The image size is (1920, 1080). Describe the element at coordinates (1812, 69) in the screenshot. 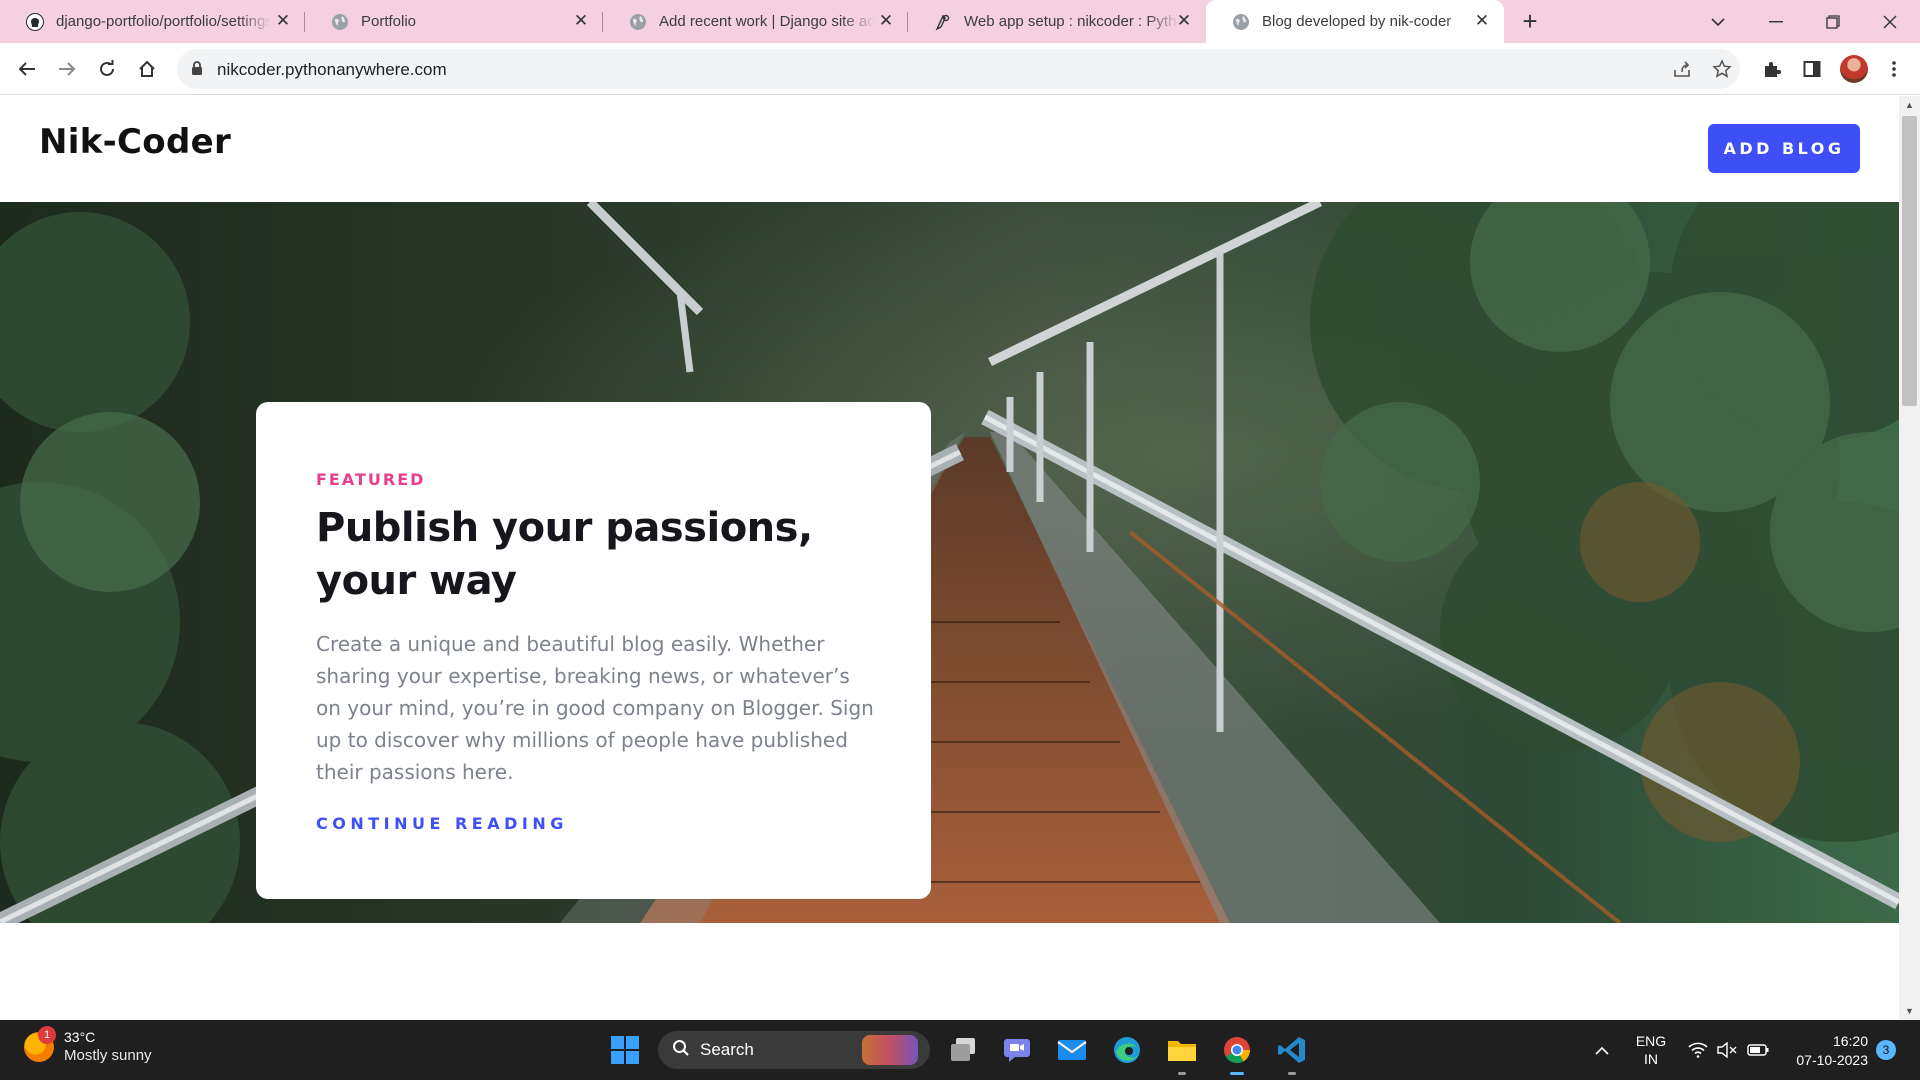

I see `side-panel-icon` at that location.